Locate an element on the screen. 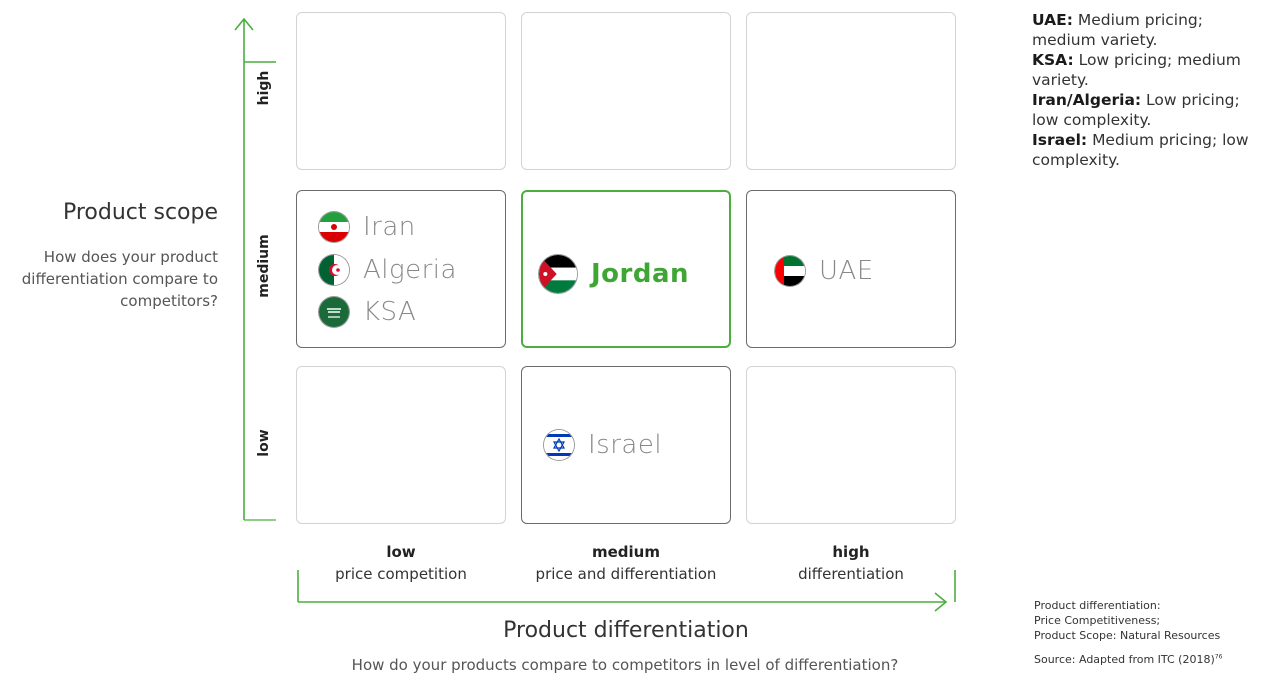 This screenshot has width=1266, height=680. israel-flag-icon is located at coordinates (559, 445).